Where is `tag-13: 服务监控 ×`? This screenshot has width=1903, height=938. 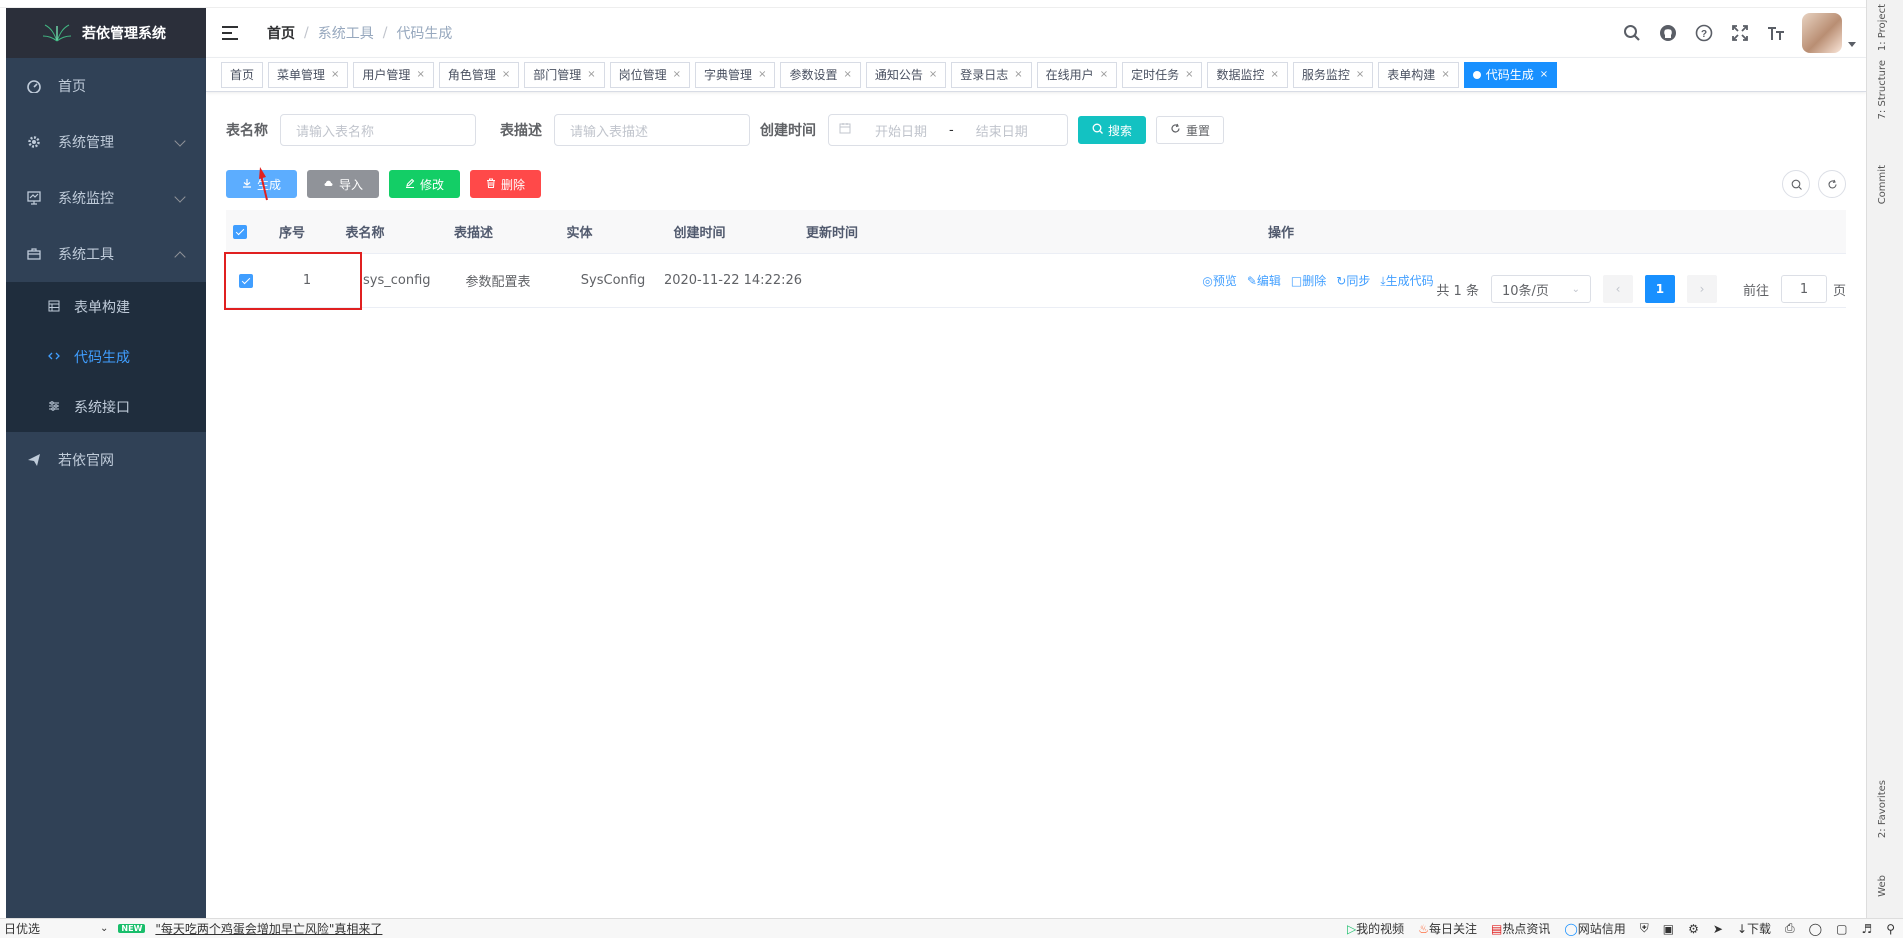 tag-13: 服务监控 × is located at coordinates (1333, 74).